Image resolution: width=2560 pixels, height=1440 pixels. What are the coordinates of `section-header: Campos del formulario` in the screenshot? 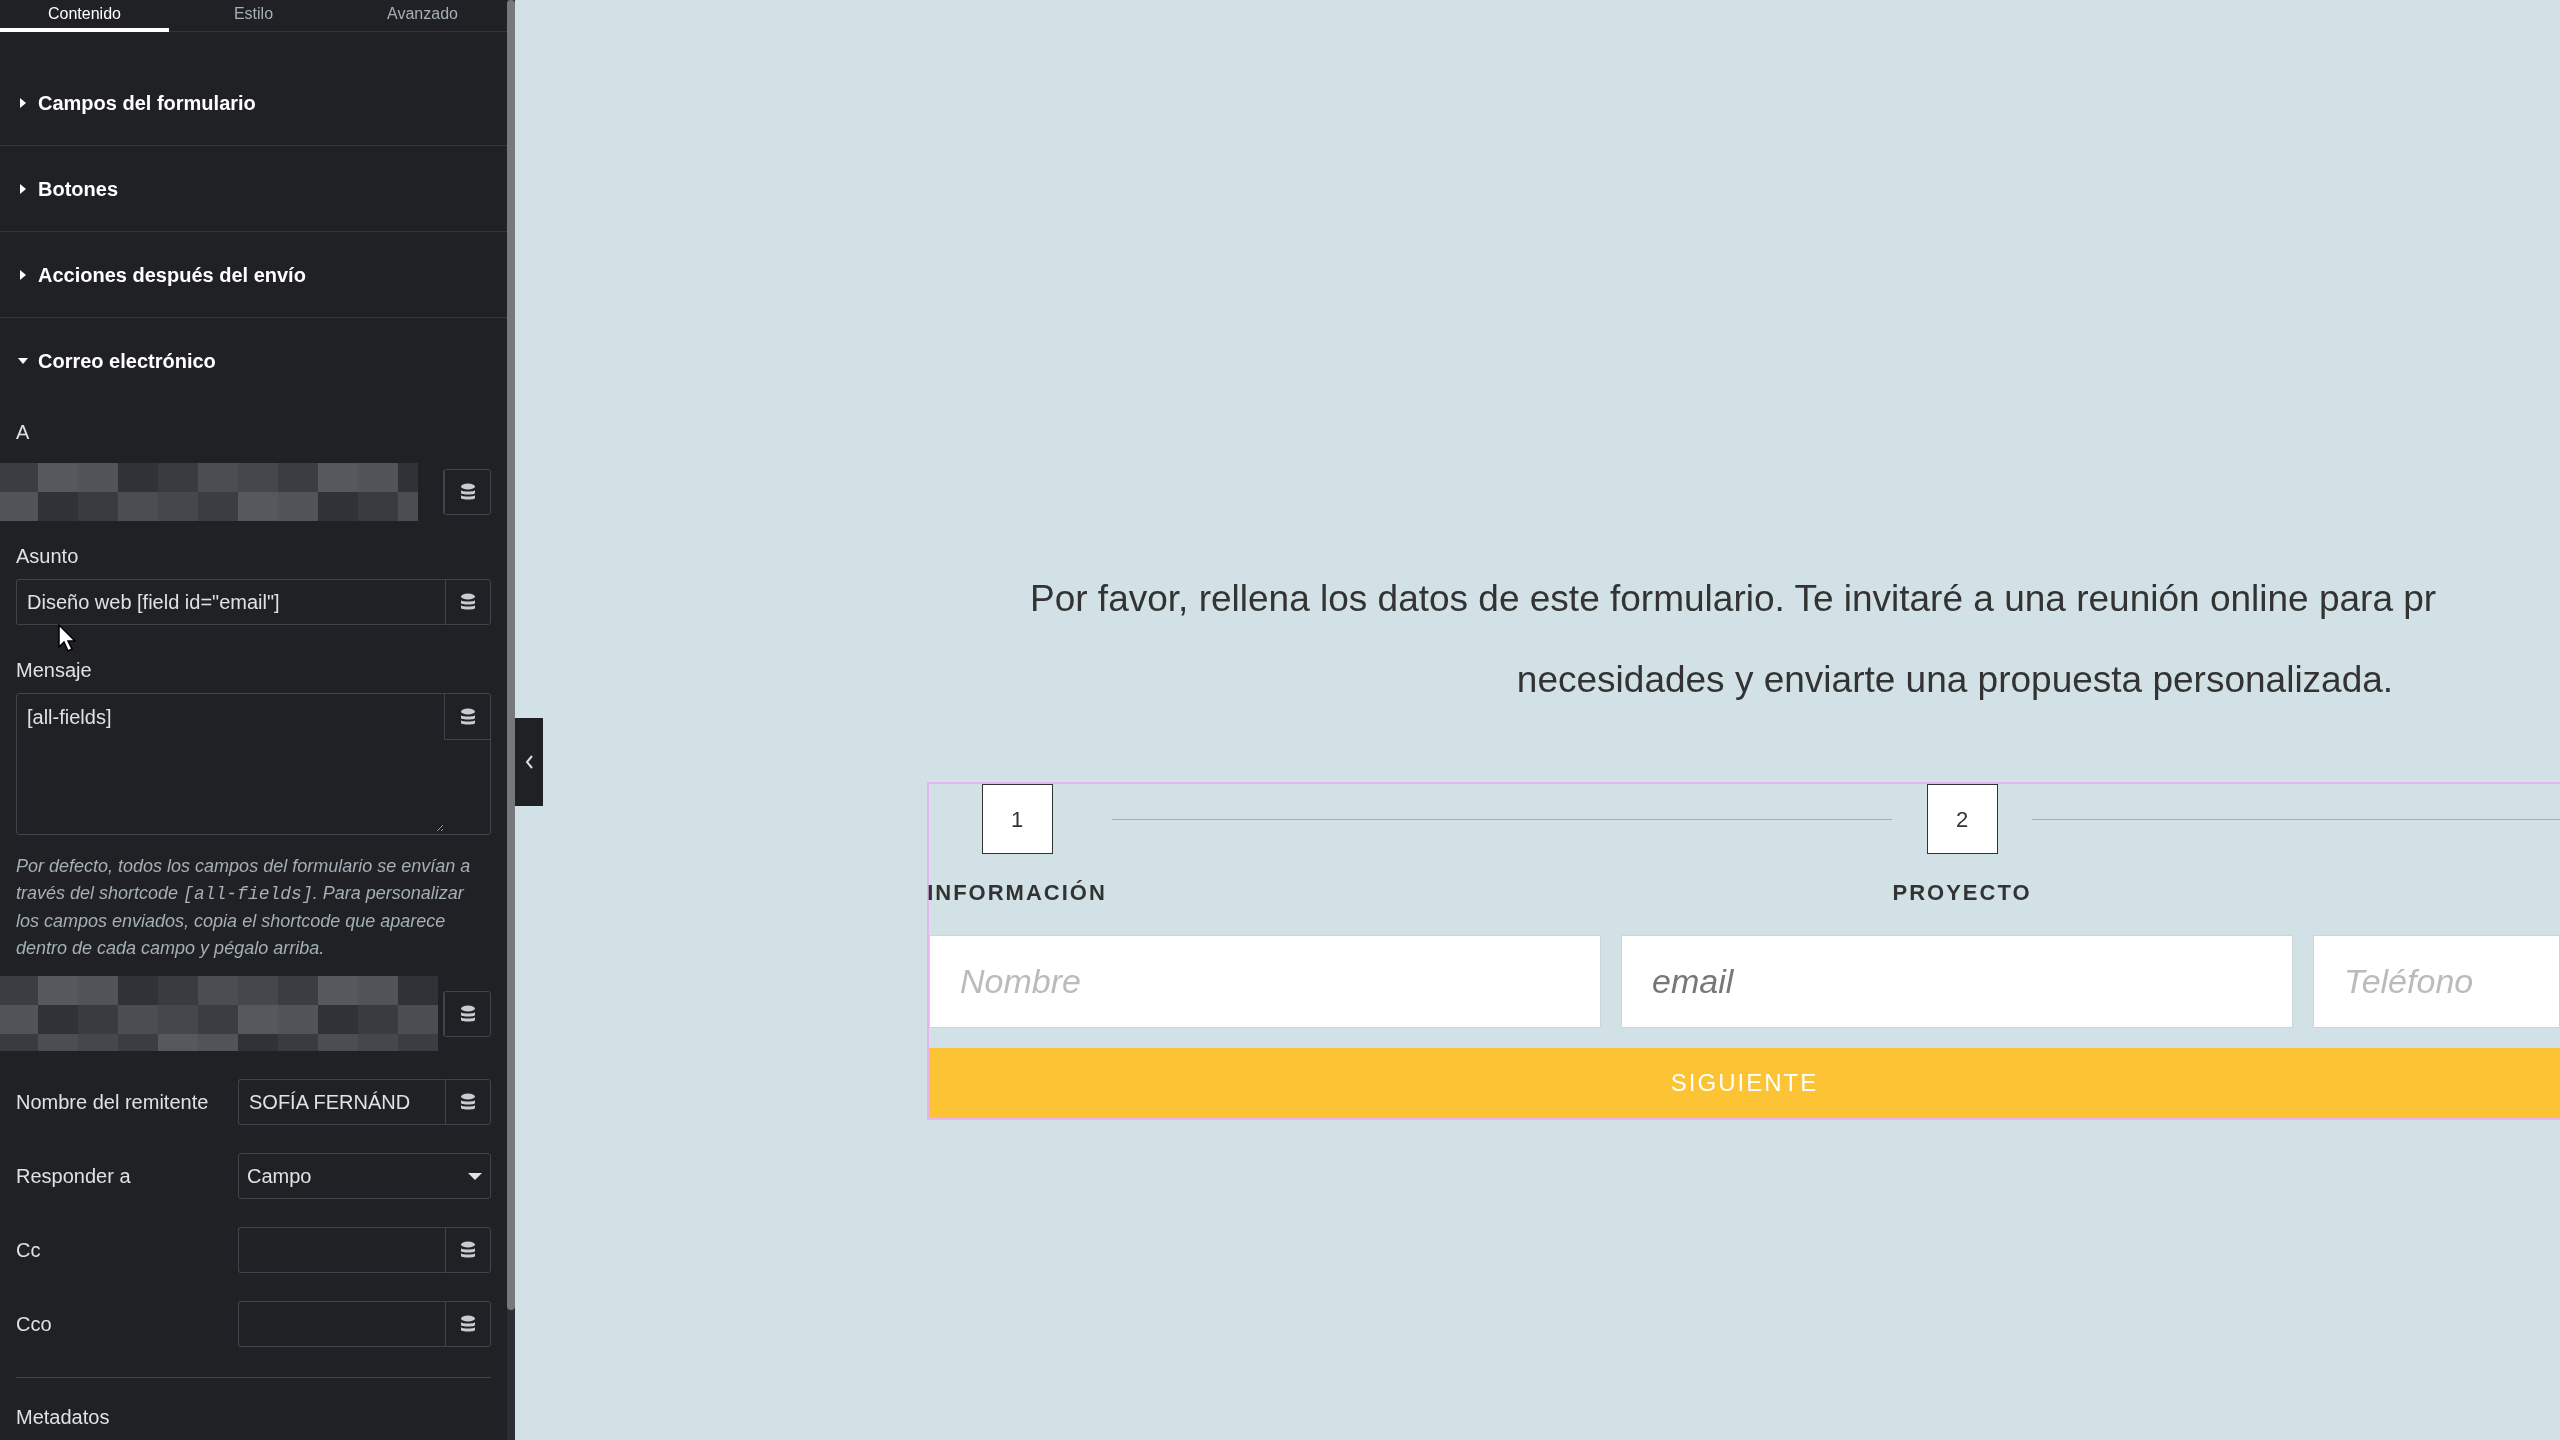 It's located at (253, 102).